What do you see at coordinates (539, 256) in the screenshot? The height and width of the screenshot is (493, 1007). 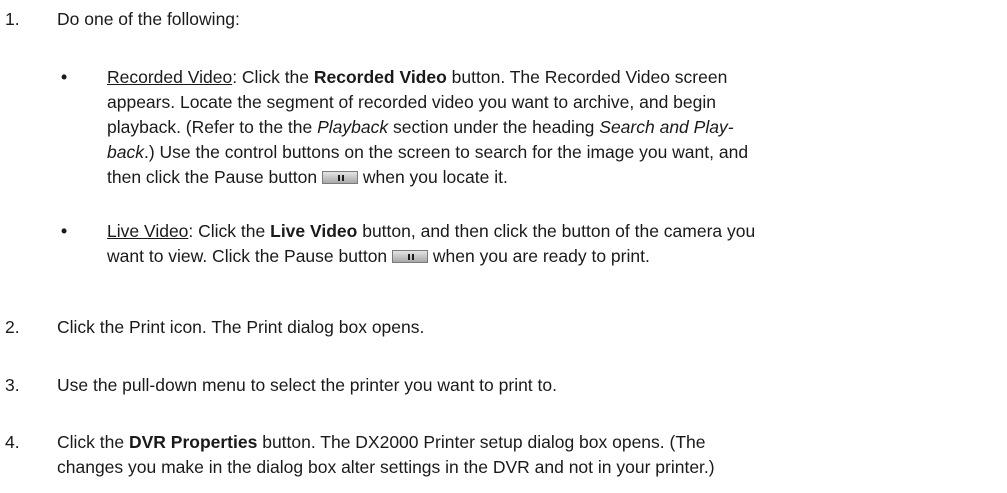 I see `text-run: when you are ready to print.` at bounding box center [539, 256].